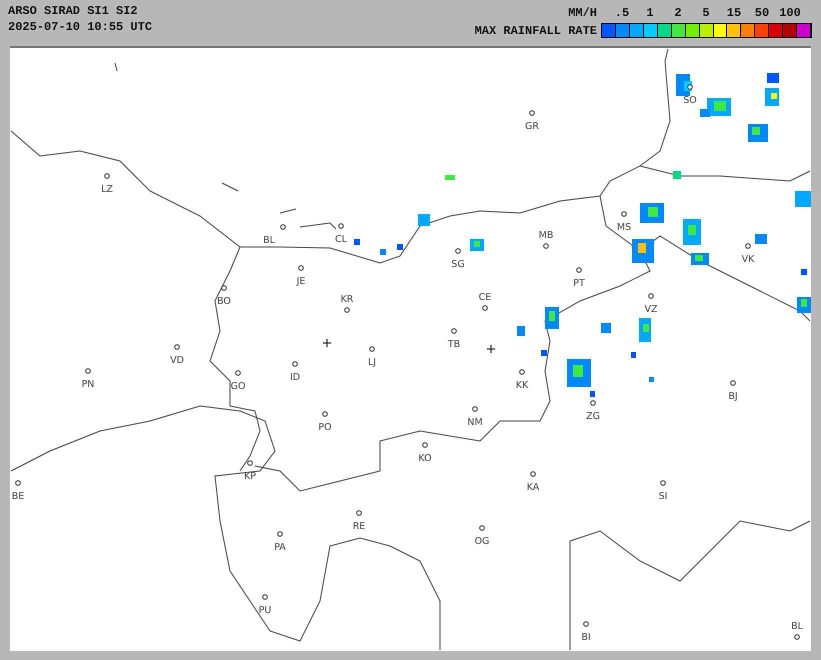 This screenshot has width=821, height=660. I want to click on legend-tick-label: 1, so click(650, 13).